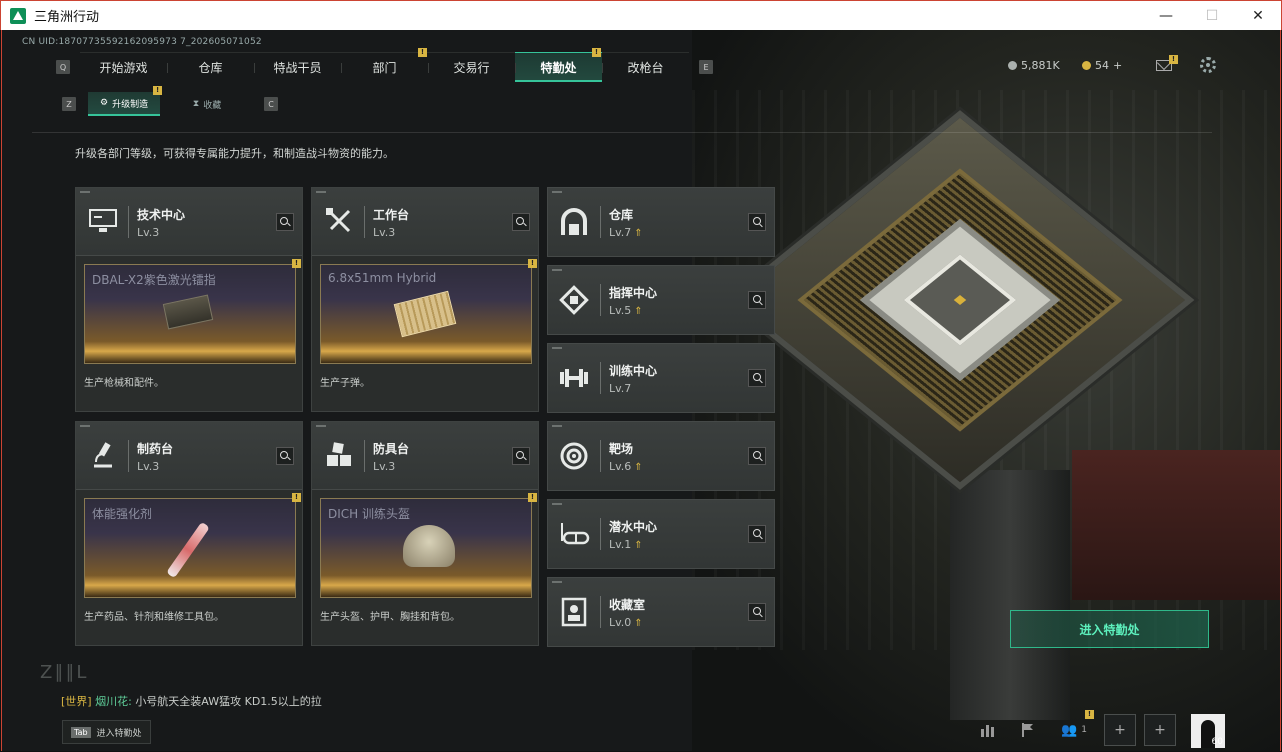 The image size is (1282, 752). I want to click on divider-line, so click(622, 132).